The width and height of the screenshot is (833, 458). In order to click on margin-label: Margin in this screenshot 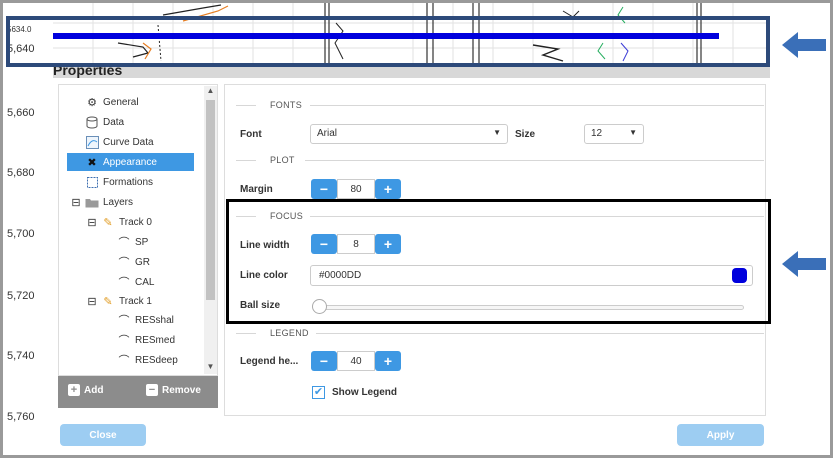, I will do `click(256, 189)`.